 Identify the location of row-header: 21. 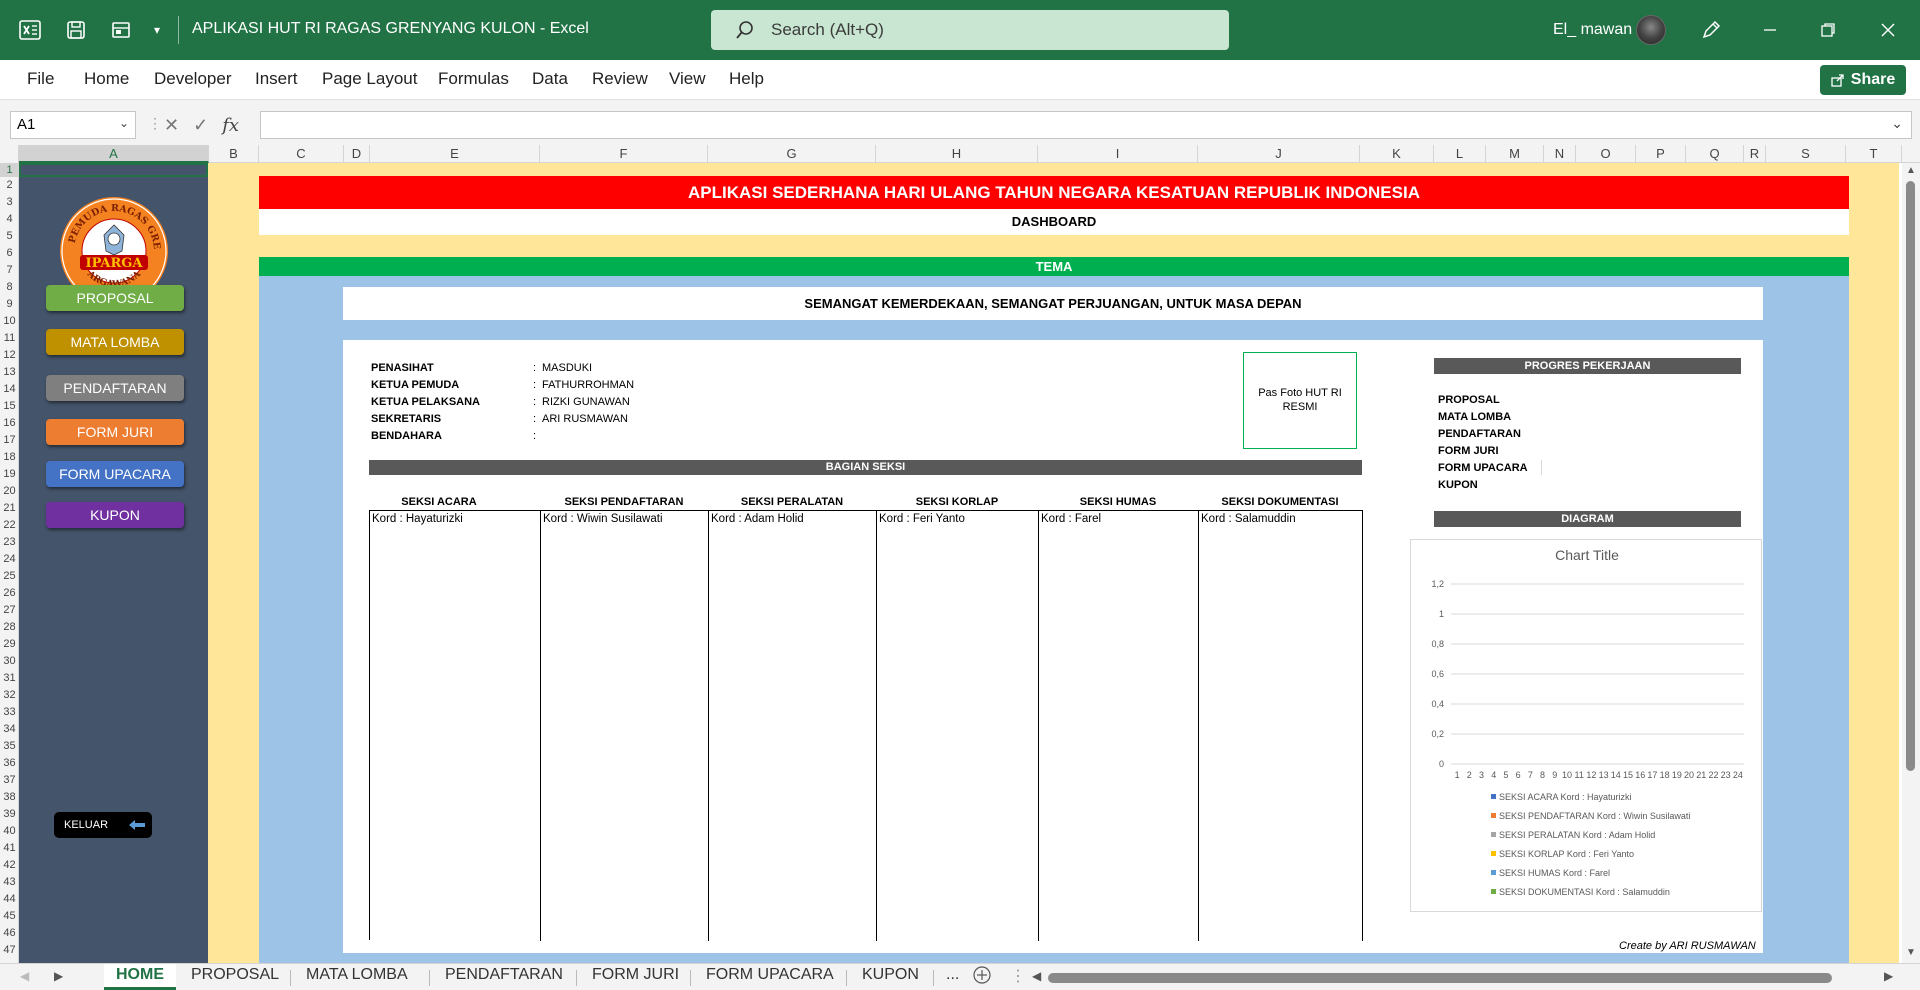
(9, 508).